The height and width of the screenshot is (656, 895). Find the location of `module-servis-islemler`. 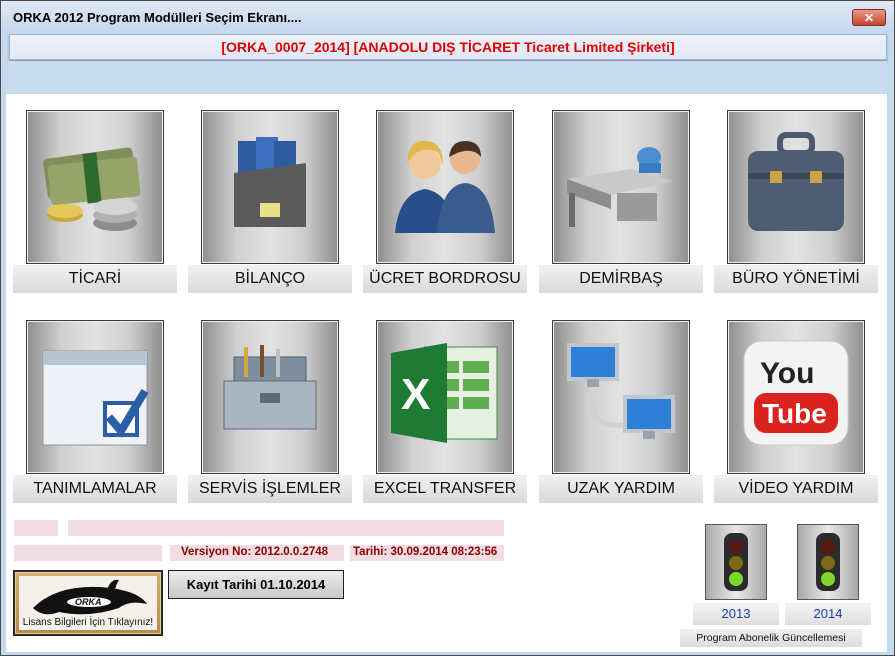

module-servis-islemler is located at coordinates (270, 397).